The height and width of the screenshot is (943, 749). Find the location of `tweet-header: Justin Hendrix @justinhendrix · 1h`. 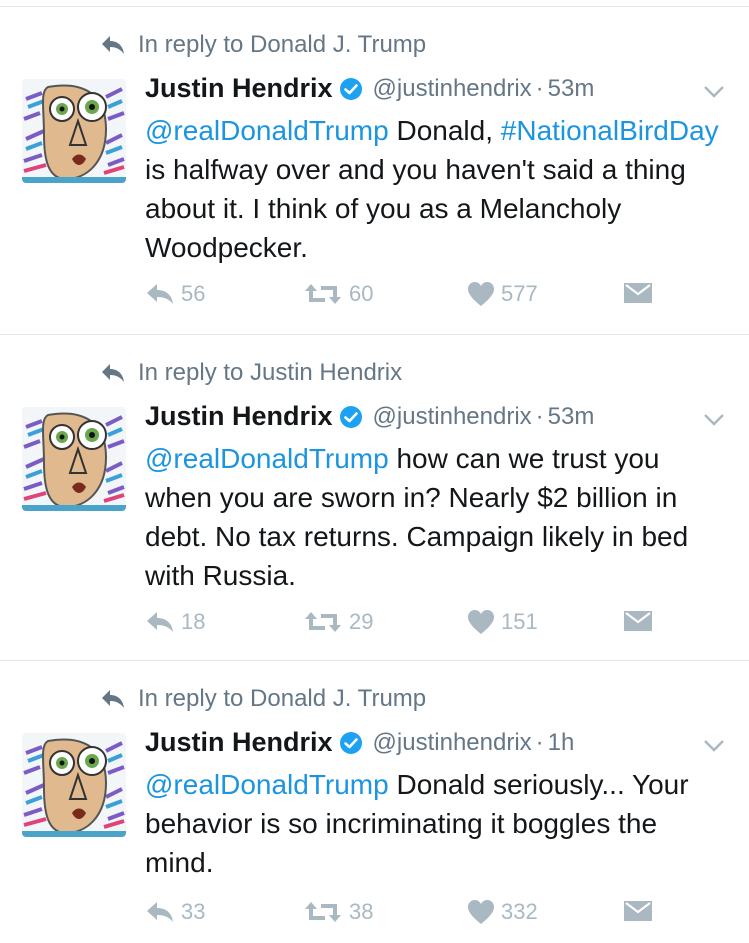

tweet-header: Justin Hendrix @justinhendrix · 1h is located at coordinates (359, 742).